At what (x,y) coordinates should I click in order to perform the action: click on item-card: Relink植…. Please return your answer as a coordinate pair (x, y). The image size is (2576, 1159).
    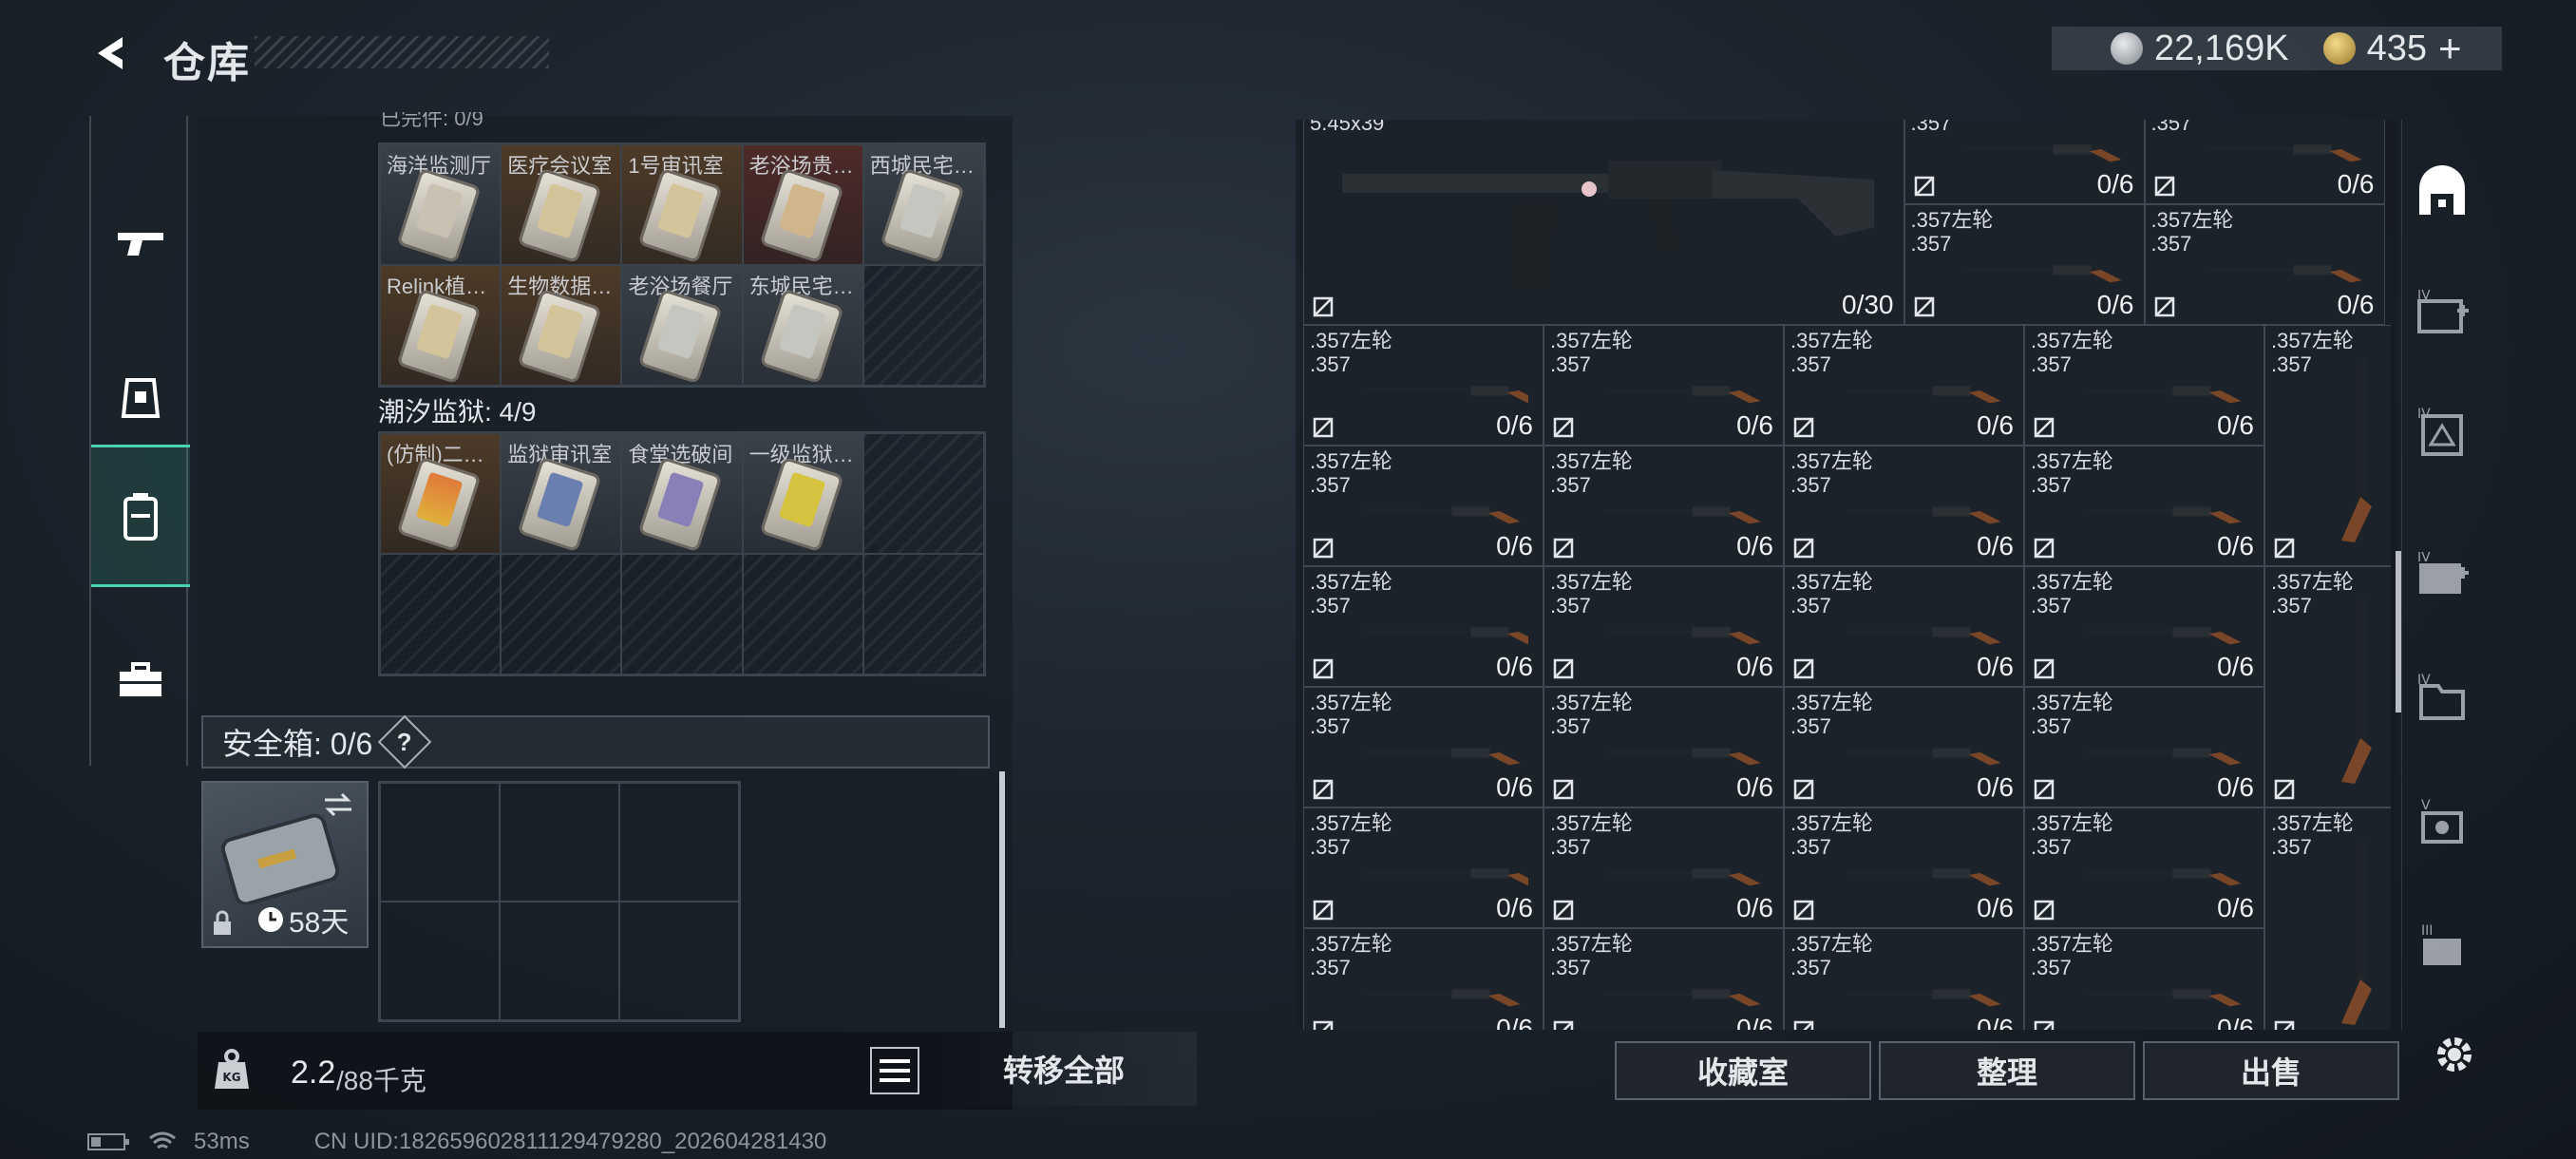
    Looking at the image, I should click on (441, 325).